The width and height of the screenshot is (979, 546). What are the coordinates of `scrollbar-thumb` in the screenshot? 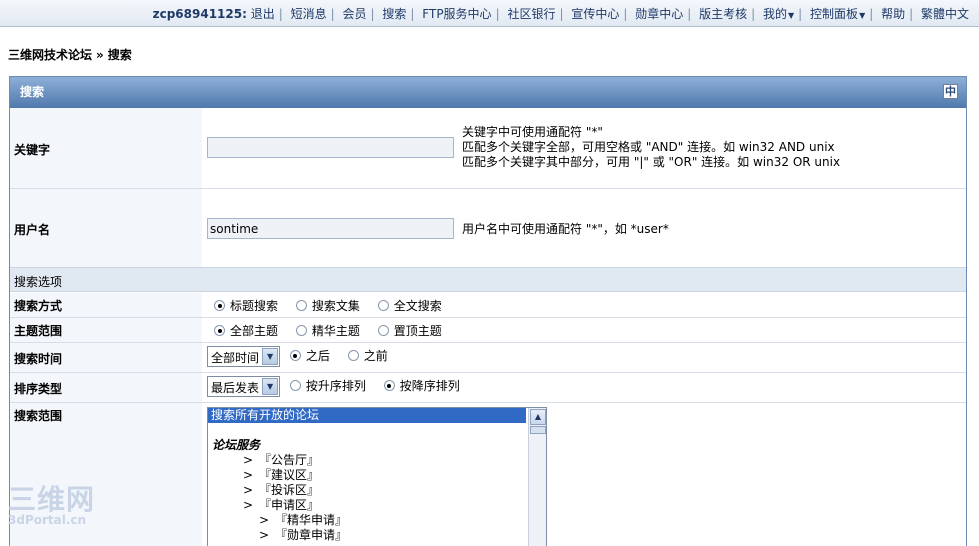 It's located at (538, 430).